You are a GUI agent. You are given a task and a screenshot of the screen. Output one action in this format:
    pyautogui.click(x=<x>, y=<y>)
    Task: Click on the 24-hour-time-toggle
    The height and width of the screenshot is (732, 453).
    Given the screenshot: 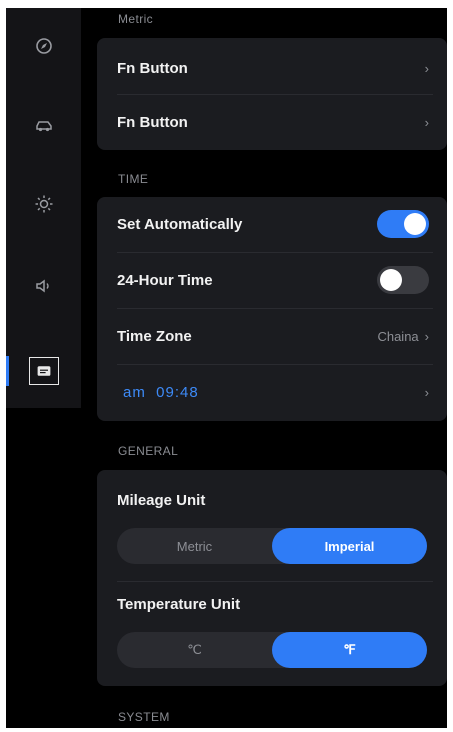 What is the action you would take?
    pyautogui.click(x=403, y=280)
    